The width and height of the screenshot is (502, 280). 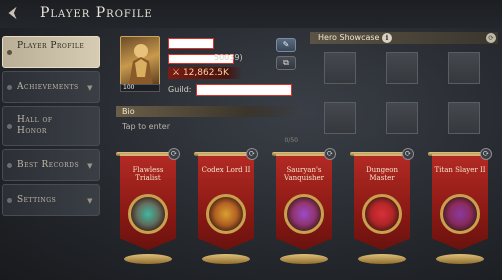 I want to click on power-value: 12,862.5K, so click(x=205, y=73).